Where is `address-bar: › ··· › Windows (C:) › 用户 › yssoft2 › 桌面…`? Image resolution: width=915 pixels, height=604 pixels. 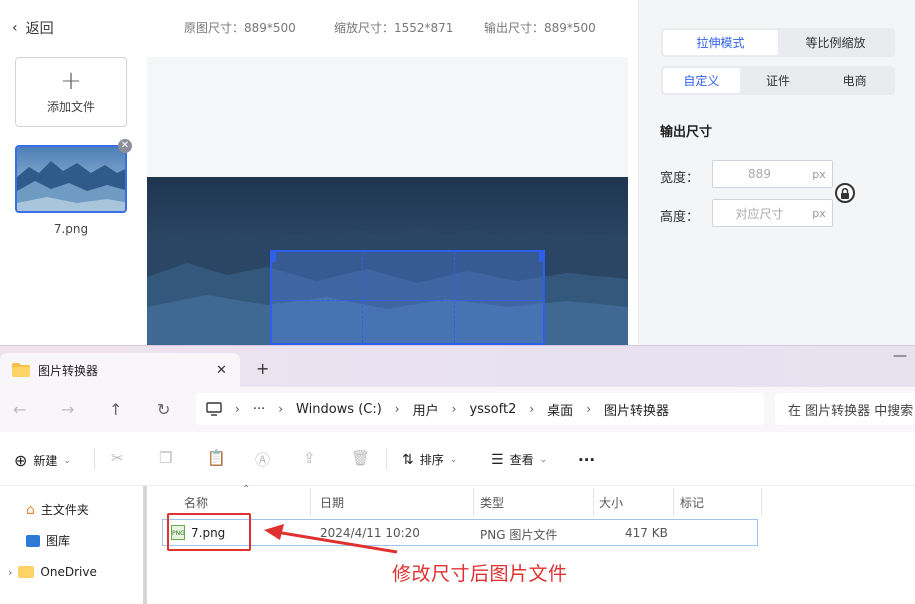 address-bar: › ··· › Windows (C:) › 用户 › yssoft2 › 桌面… is located at coordinates (480, 409).